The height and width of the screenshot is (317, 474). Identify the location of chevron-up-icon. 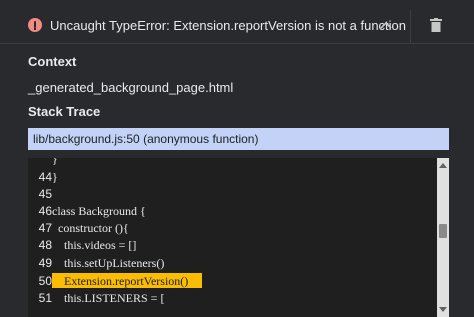
(386, 25).